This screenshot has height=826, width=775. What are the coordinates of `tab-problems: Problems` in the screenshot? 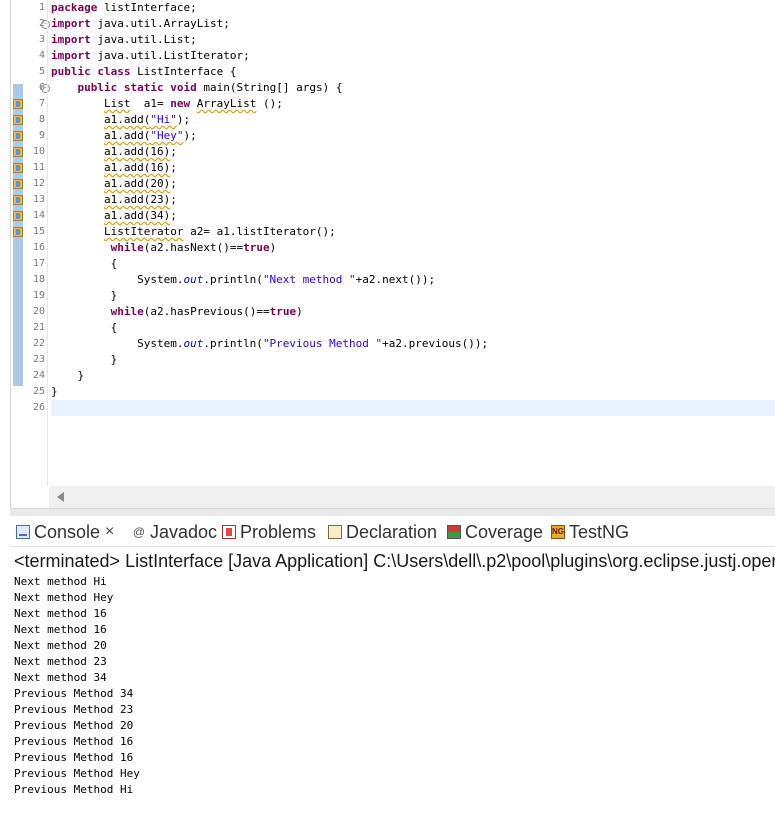 It's located at (269, 532).